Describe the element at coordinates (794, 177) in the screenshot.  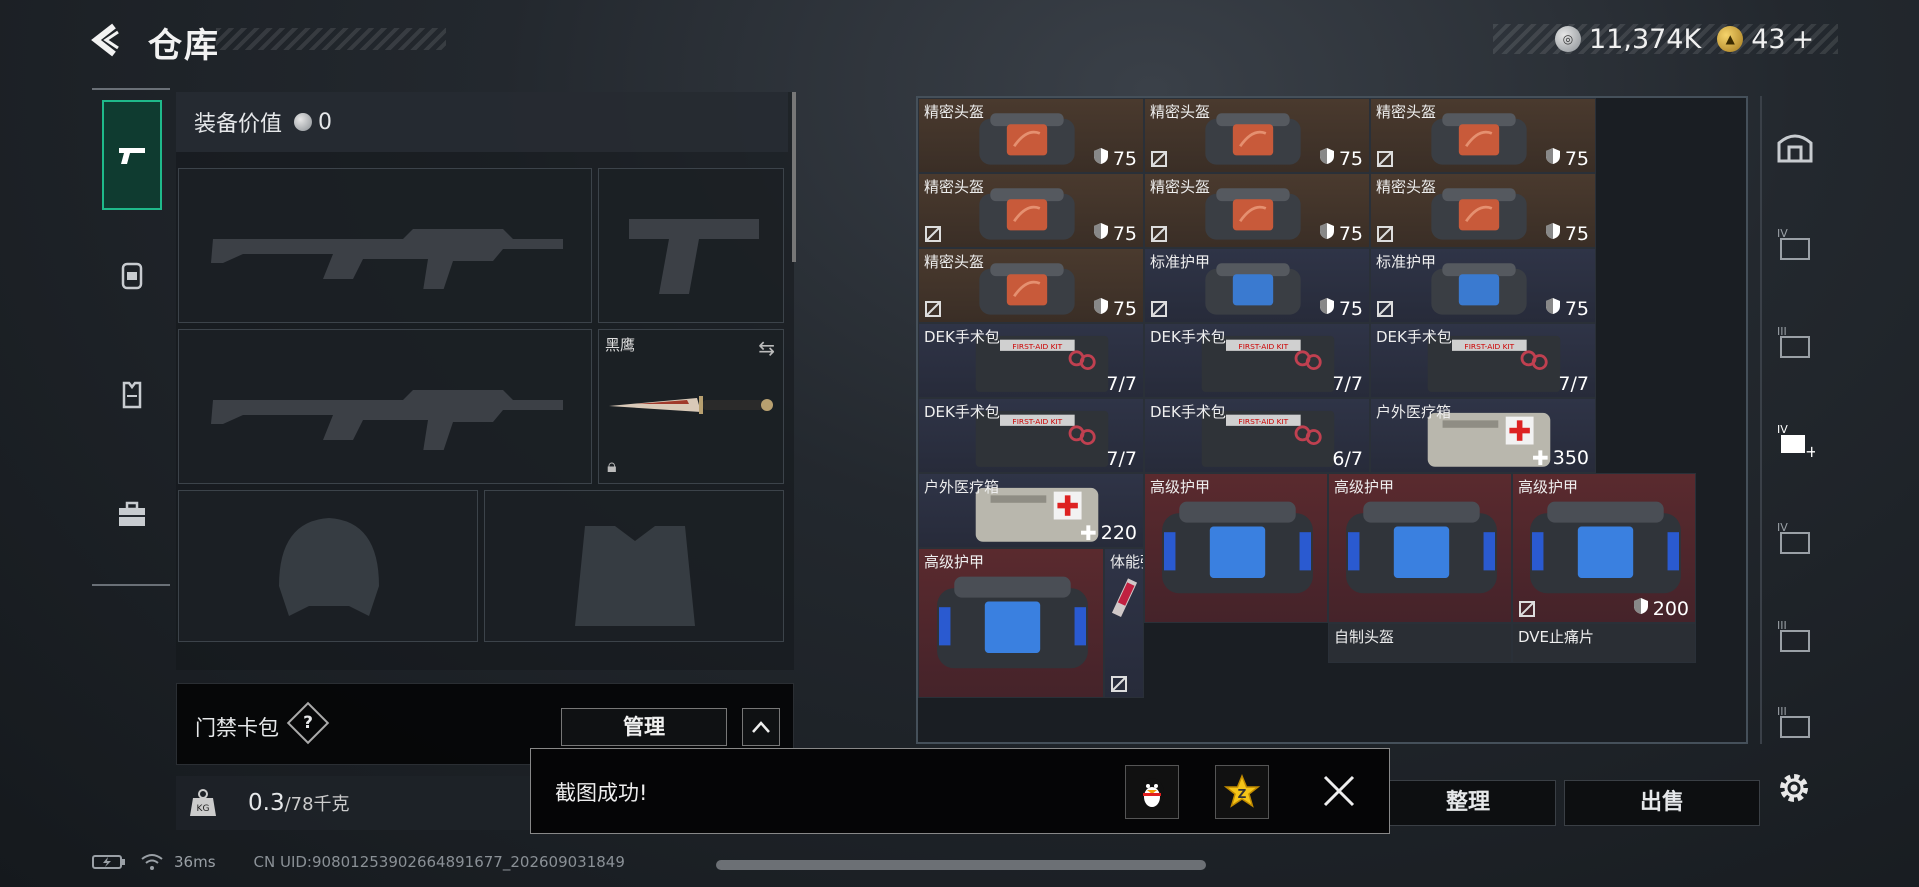
I see `equipment-scrollbar` at that location.